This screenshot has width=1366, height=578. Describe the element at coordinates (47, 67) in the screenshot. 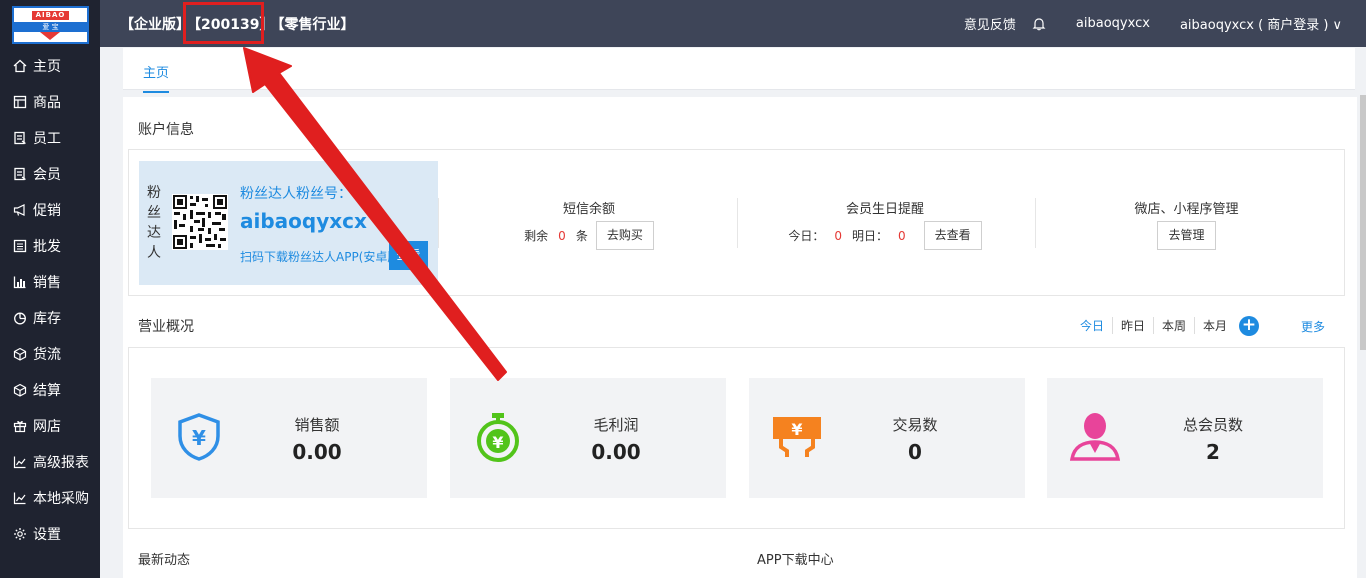

I see `sidebar-item-label: 主页` at that location.